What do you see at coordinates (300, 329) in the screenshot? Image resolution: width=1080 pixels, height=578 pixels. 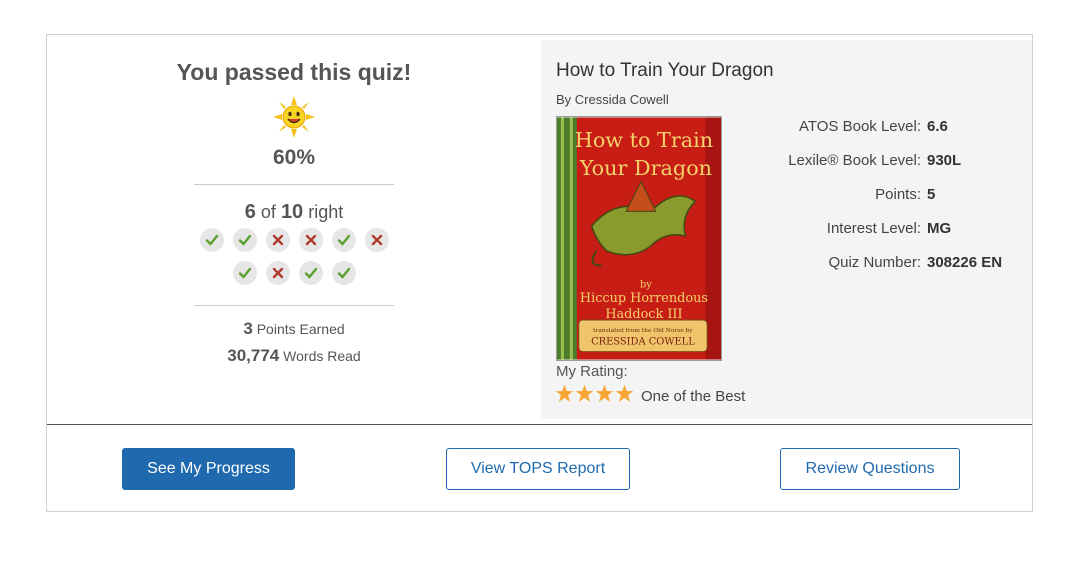 I see `points-earned-label: Points Earned` at bounding box center [300, 329].